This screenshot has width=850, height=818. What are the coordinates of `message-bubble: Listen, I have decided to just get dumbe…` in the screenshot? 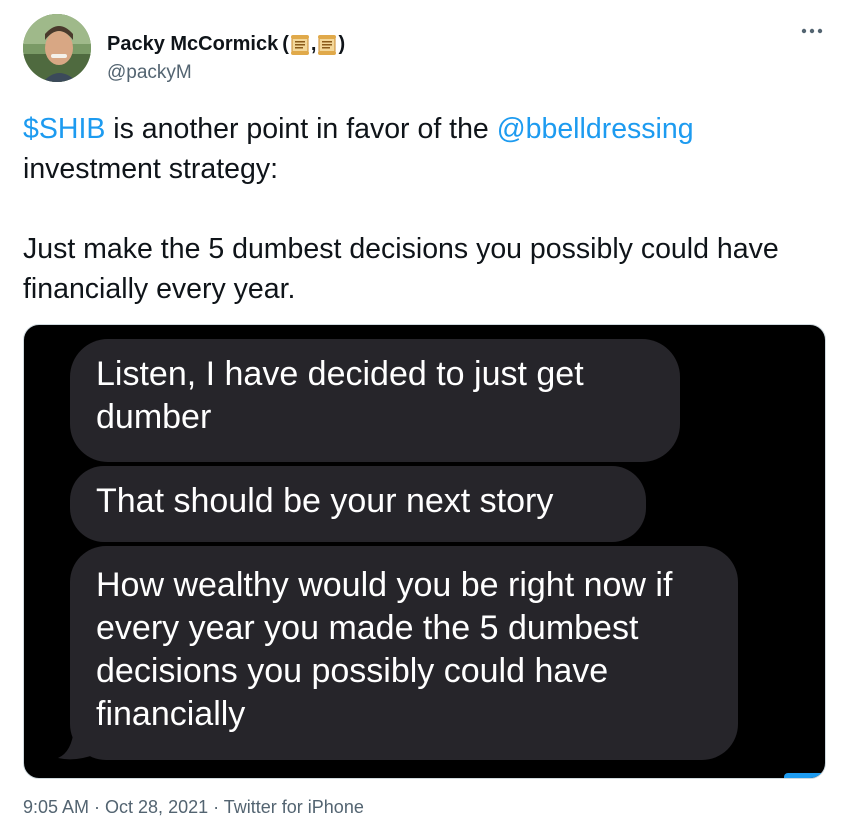 It's located at (375, 400).